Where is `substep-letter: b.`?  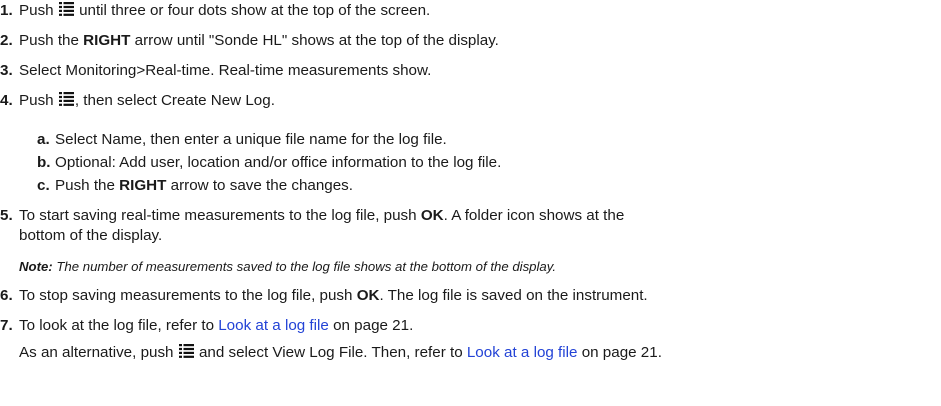
substep-letter: b. is located at coordinates (44, 162).